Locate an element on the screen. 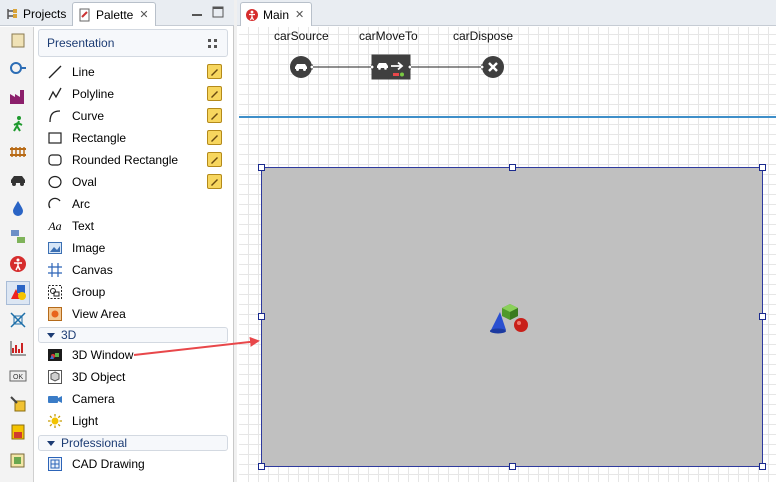 The height and width of the screenshot is (482, 776). left-tab-bar: Projects Palette ✕ is located at coordinates (117, 13).